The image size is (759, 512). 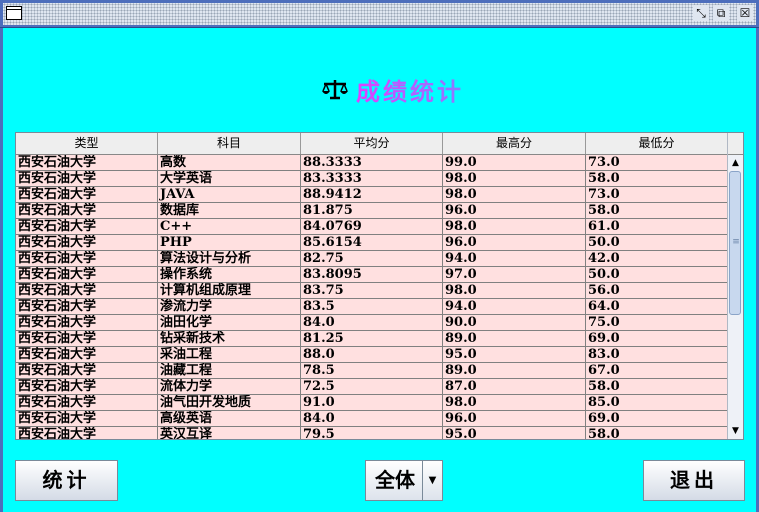 I want to click on cell-subject: 油藏工程, so click(x=229, y=370).